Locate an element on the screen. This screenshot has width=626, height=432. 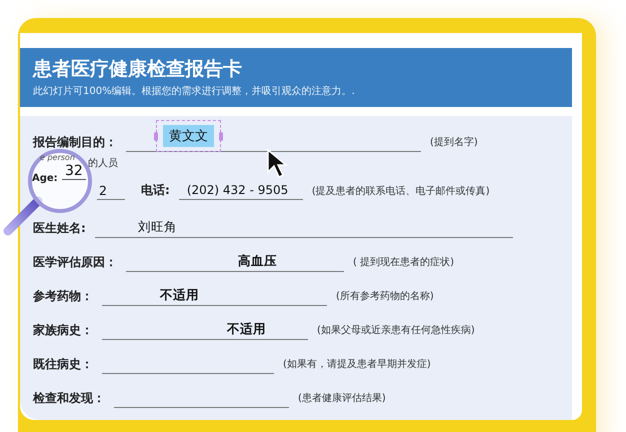
magnified-value: 32 is located at coordinates (74, 171).